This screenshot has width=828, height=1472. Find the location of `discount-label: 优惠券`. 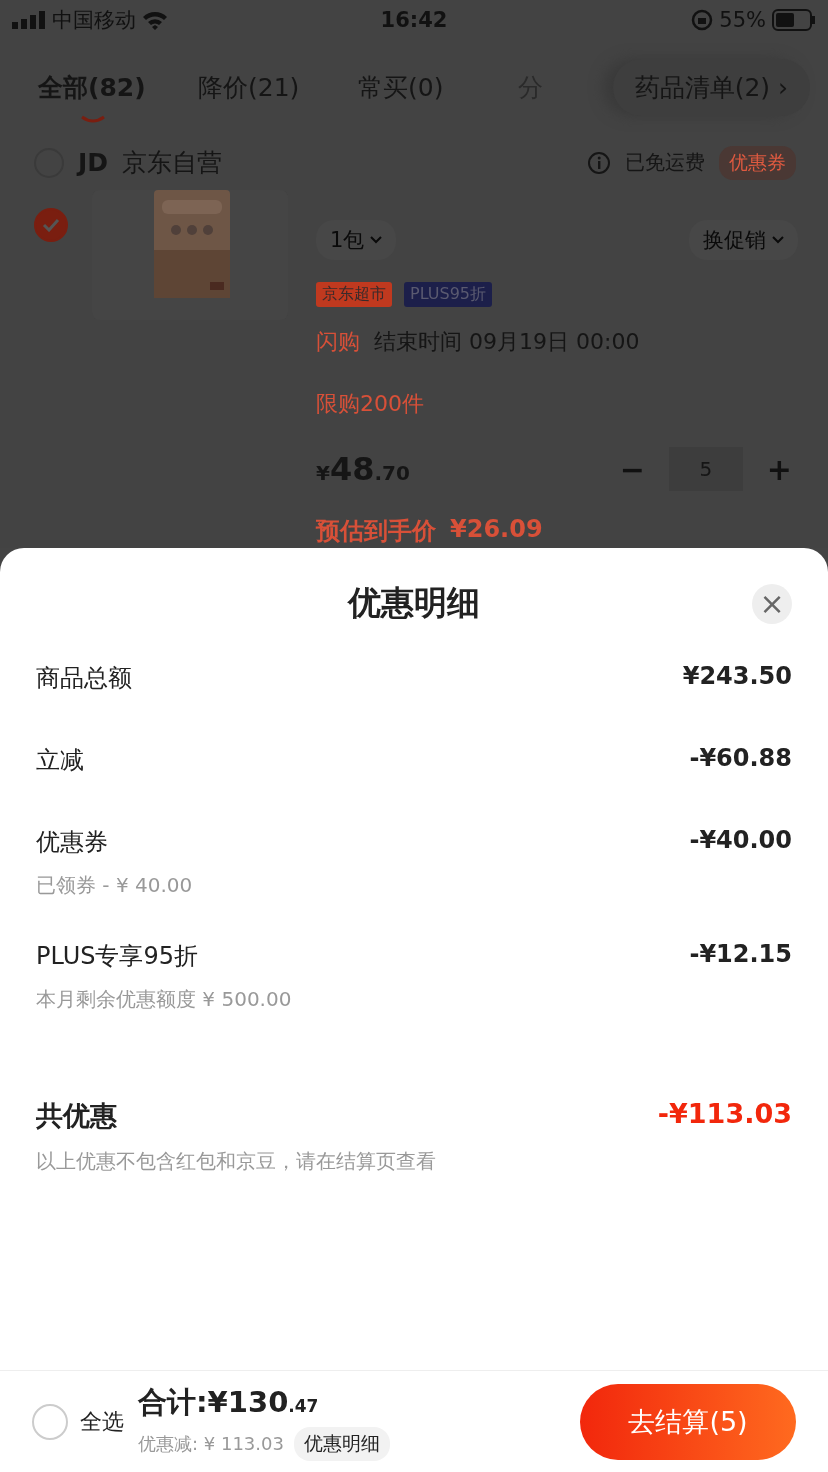

discount-label: 优惠券 is located at coordinates (72, 842).